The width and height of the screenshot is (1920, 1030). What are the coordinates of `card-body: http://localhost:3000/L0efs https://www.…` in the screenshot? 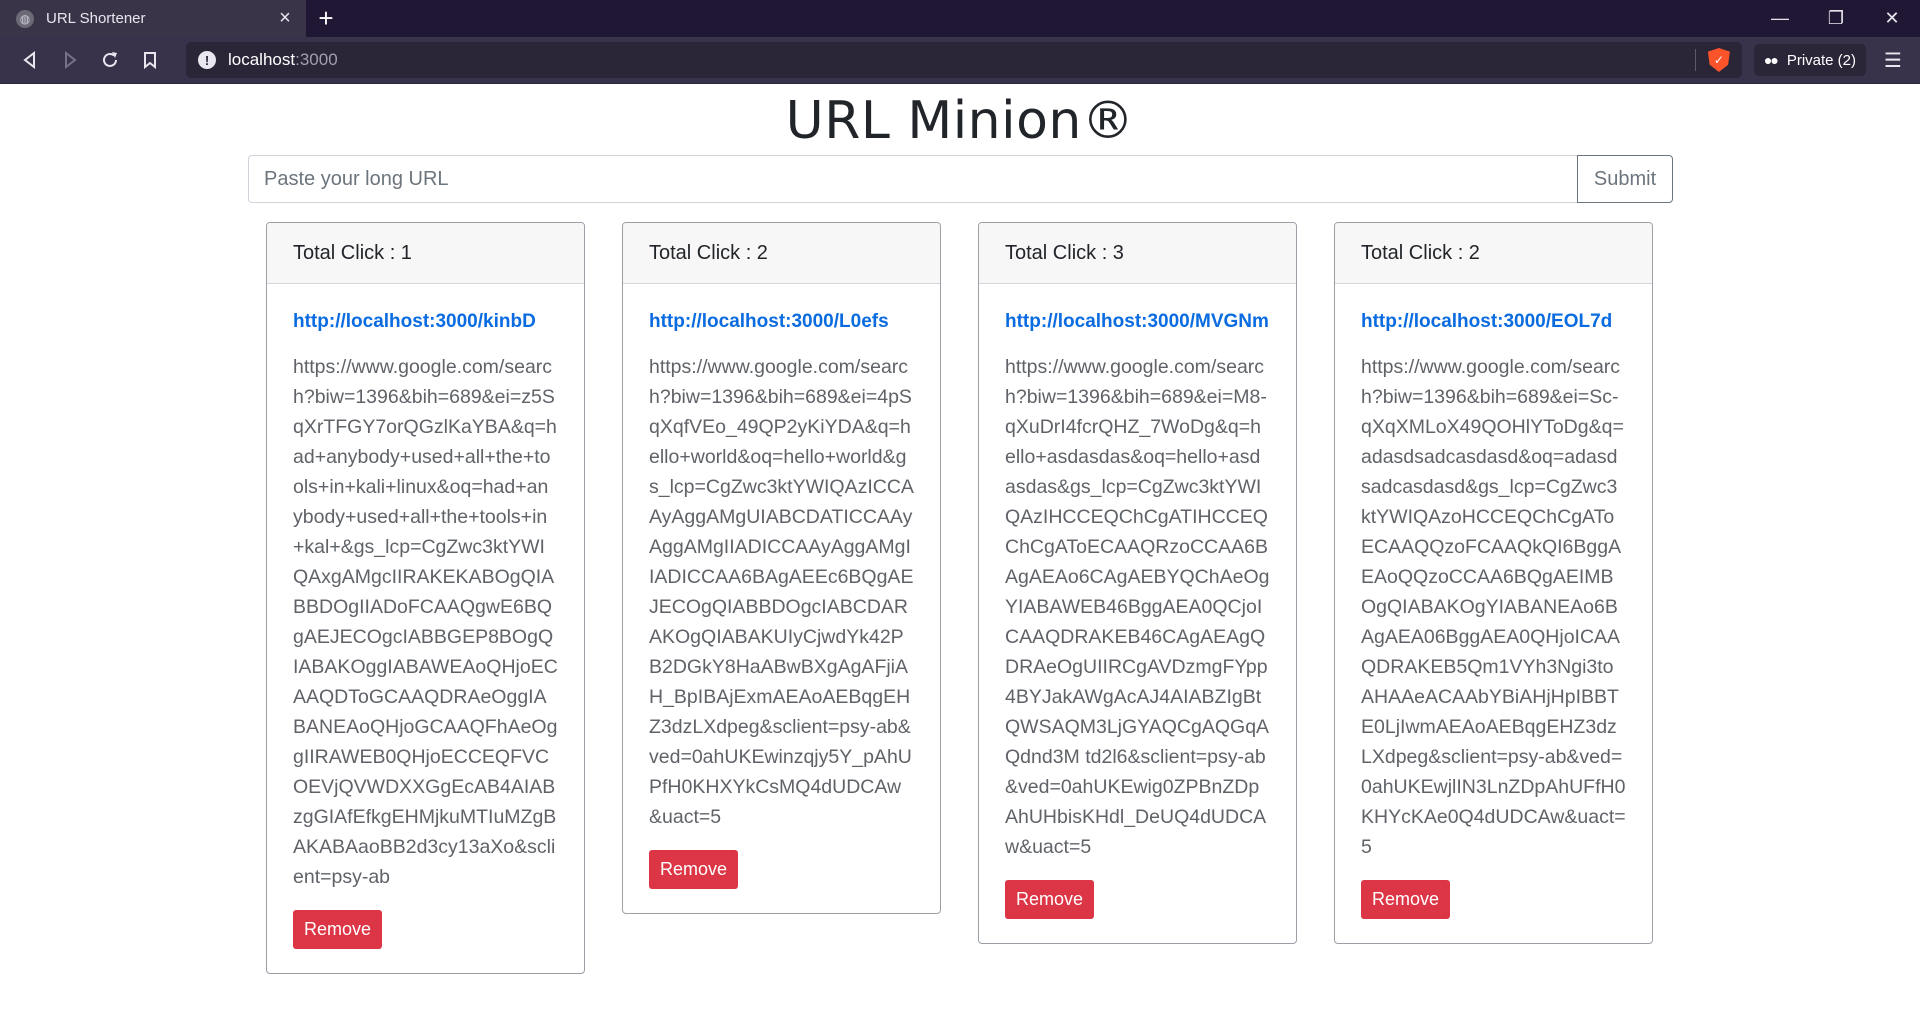 It's located at (781, 598).